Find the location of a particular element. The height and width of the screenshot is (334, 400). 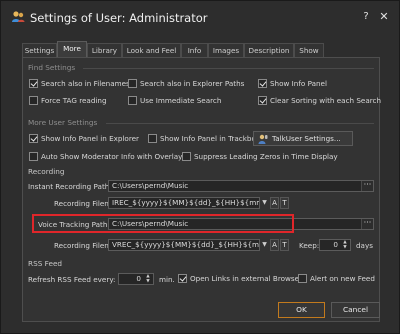

tab-description: Description is located at coordinates (269, 50).